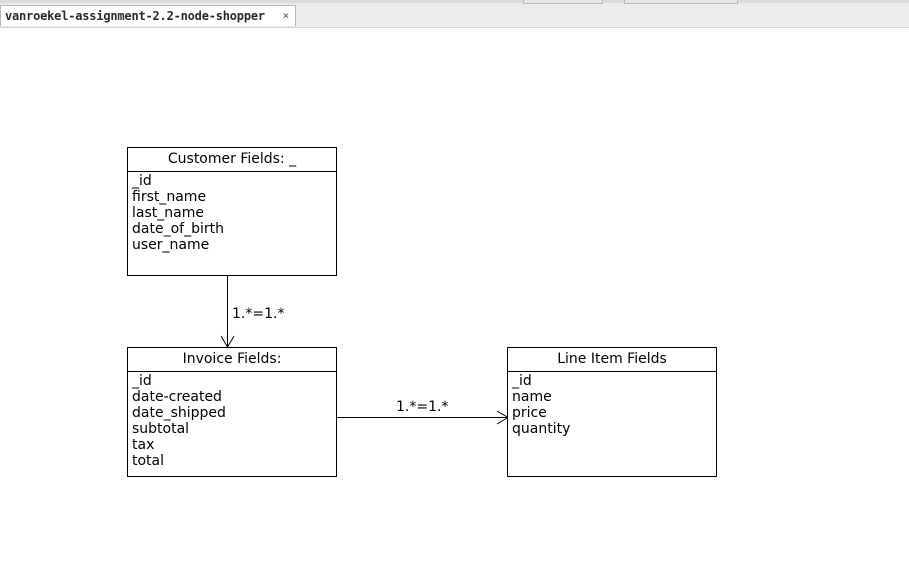 This screenshot has width=909, height=587. What do you see at coordinates (179, 413) in the screenshot?
I see `class-field: date_shipped` at bounding box center [179, 413].